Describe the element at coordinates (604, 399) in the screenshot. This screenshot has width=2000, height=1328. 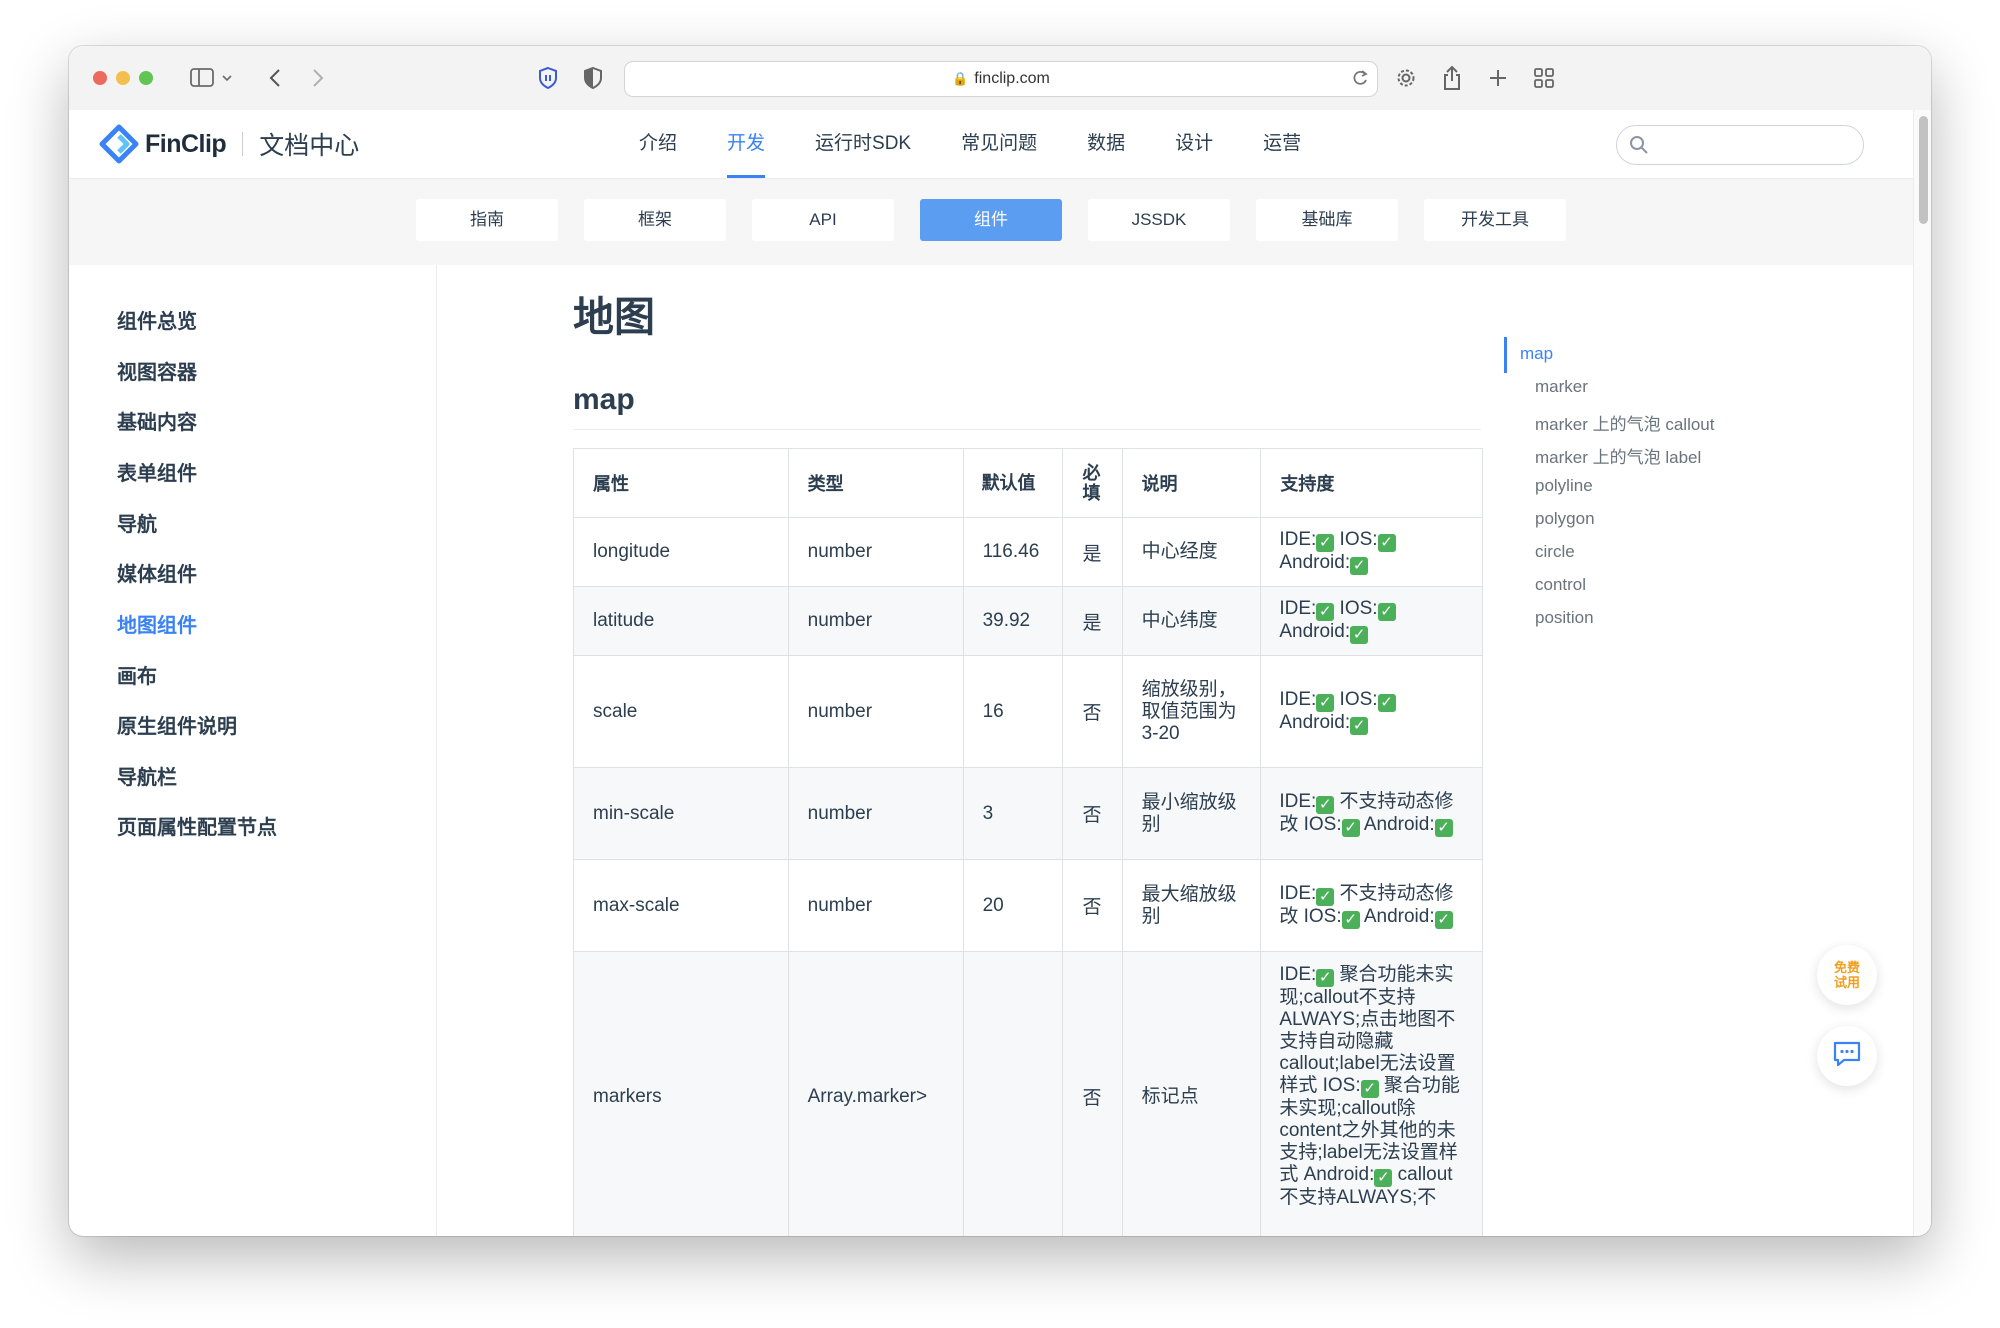
I see `section-title: map` at that location.